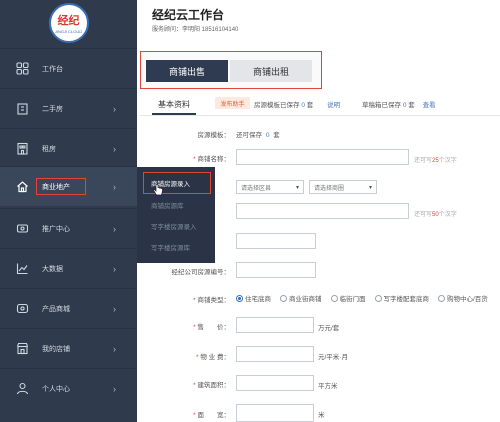 The image size is (500, 422). I want to click on logo: 经纪 JINGJI CLOUD, so click(68, 23).